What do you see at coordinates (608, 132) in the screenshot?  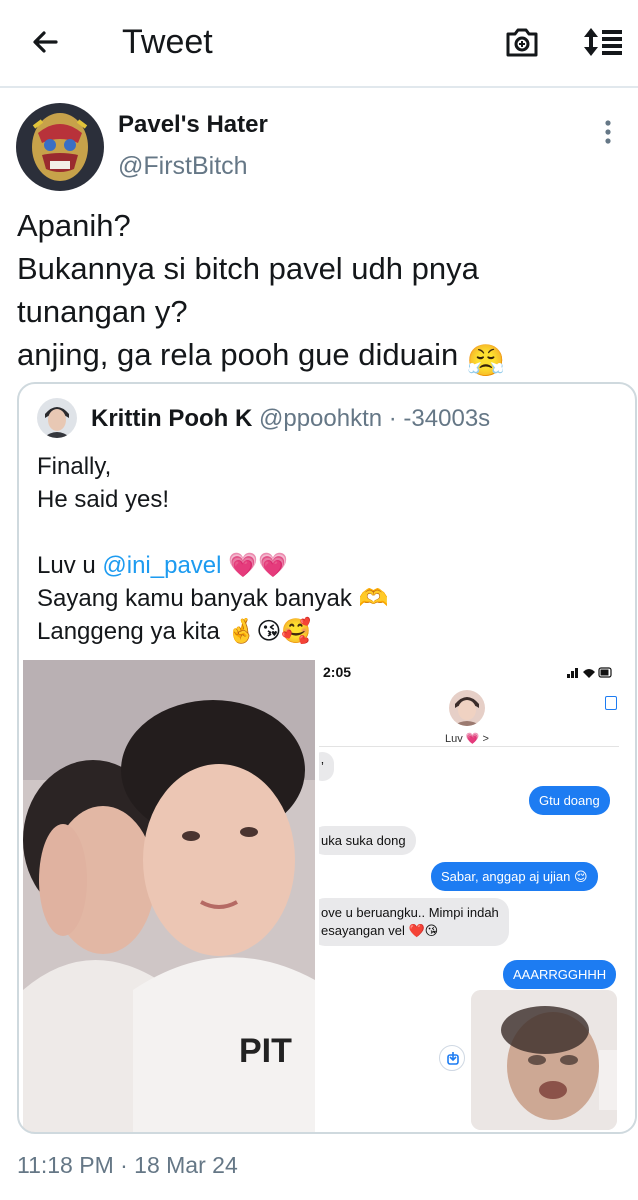 I see `more-options-icon` at bounding box center [608, 132].